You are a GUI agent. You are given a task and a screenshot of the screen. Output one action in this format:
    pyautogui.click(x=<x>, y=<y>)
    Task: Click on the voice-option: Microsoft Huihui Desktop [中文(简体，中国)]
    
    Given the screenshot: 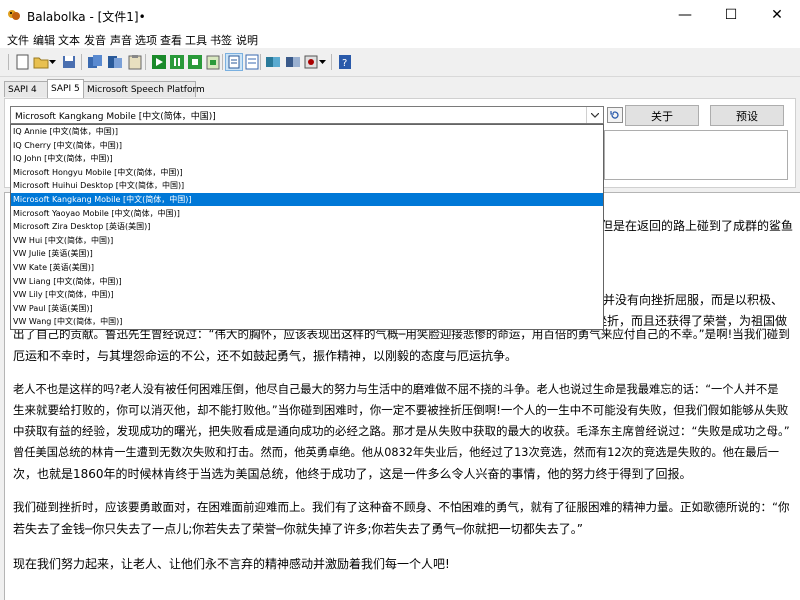 What is the action you would take?
    pyautogui.click(x=307, y=185)
    